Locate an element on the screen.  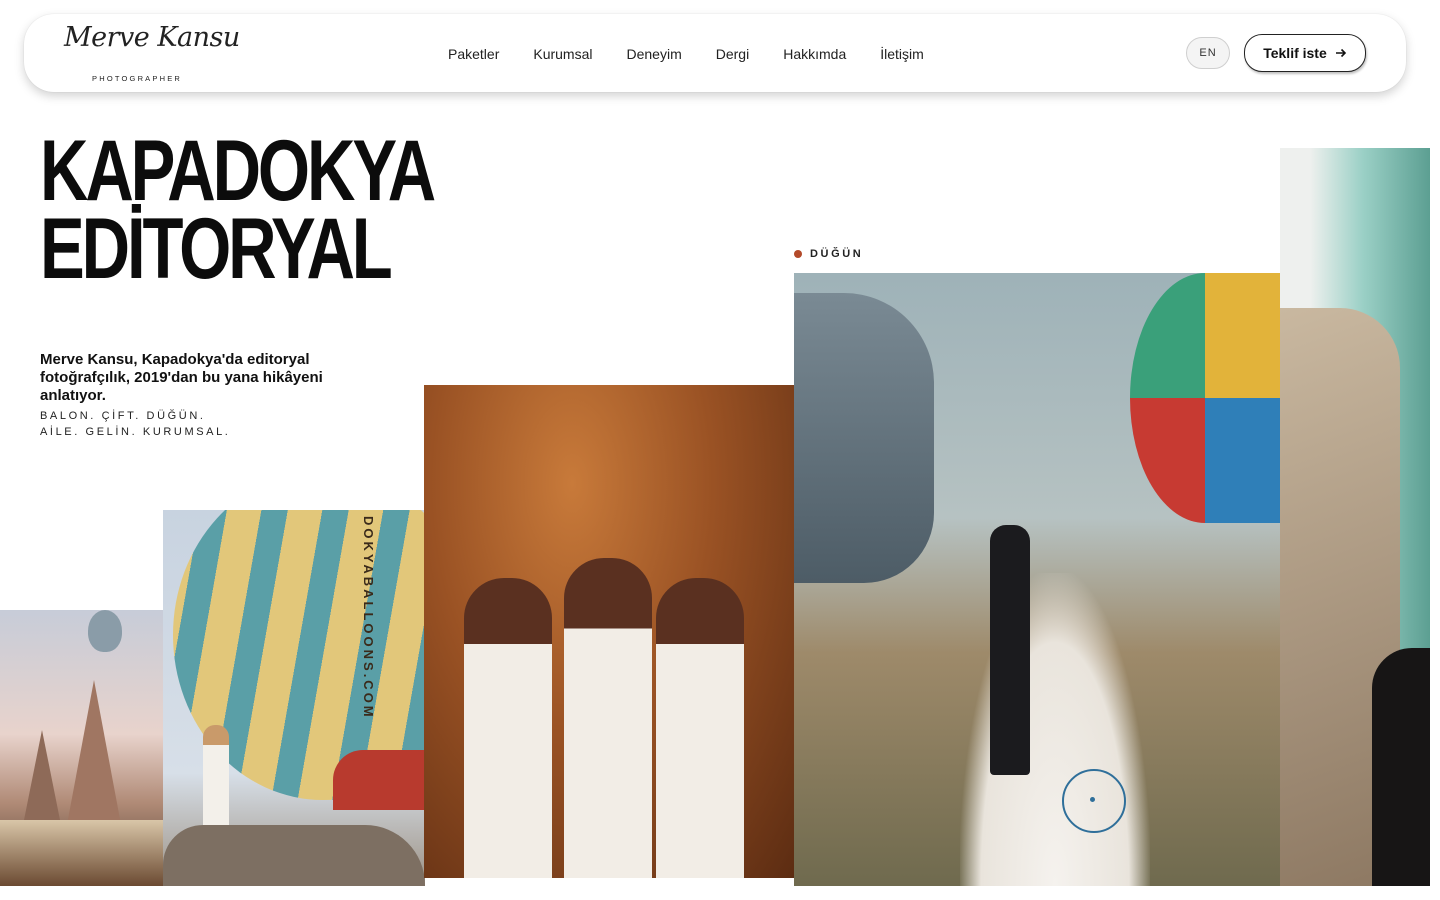
request-quote-button: Teklif iste is located at coordinates (1305, 53).